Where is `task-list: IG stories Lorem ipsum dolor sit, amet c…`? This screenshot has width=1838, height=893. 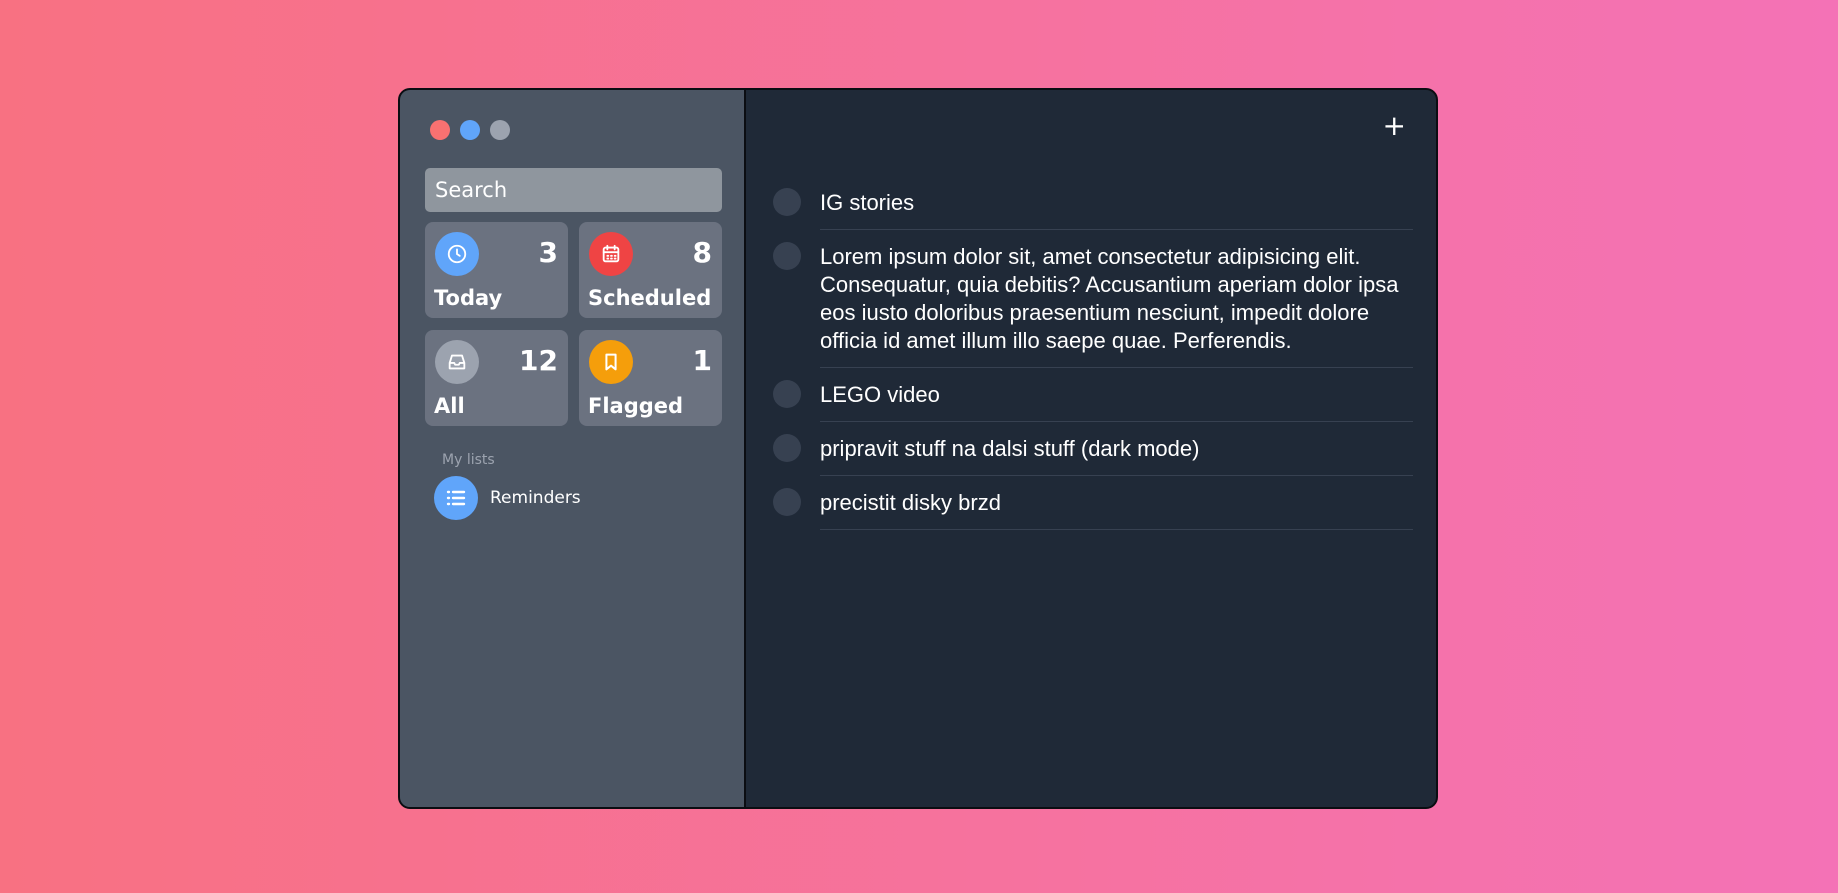 task-list: IG stories Lorem ipsum dolor sit, amet c… is located at coordinates (1093, 365).